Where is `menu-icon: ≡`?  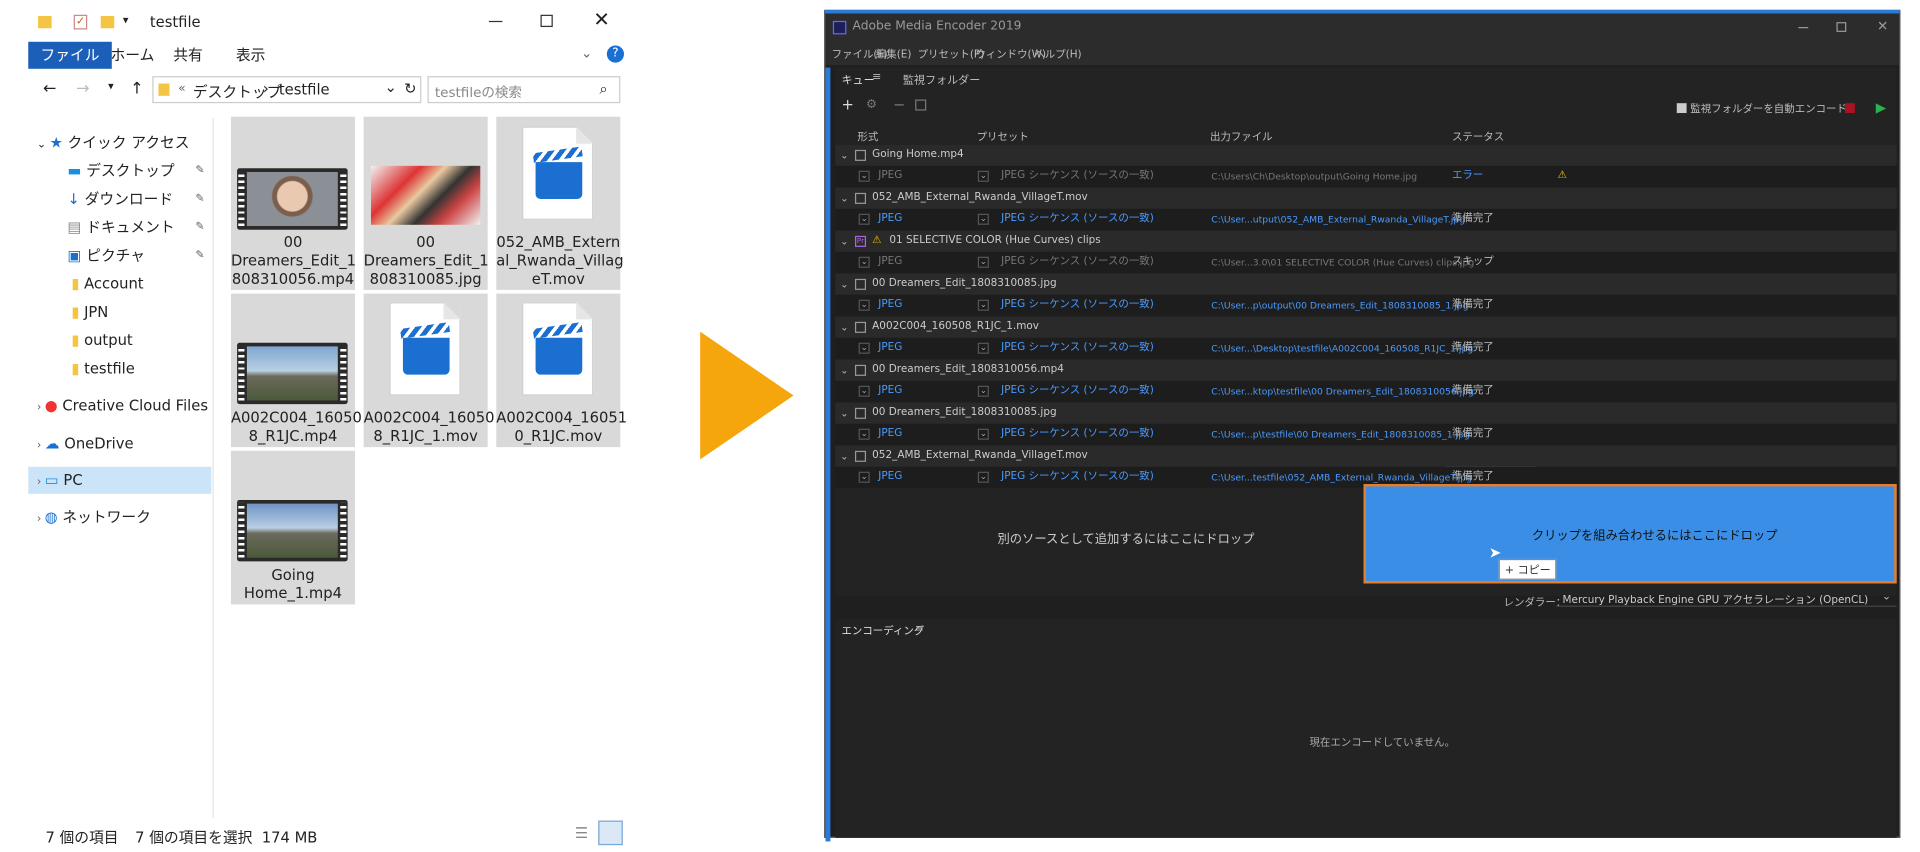 menu-icon: ≡ is located at coordinates (876, 77).